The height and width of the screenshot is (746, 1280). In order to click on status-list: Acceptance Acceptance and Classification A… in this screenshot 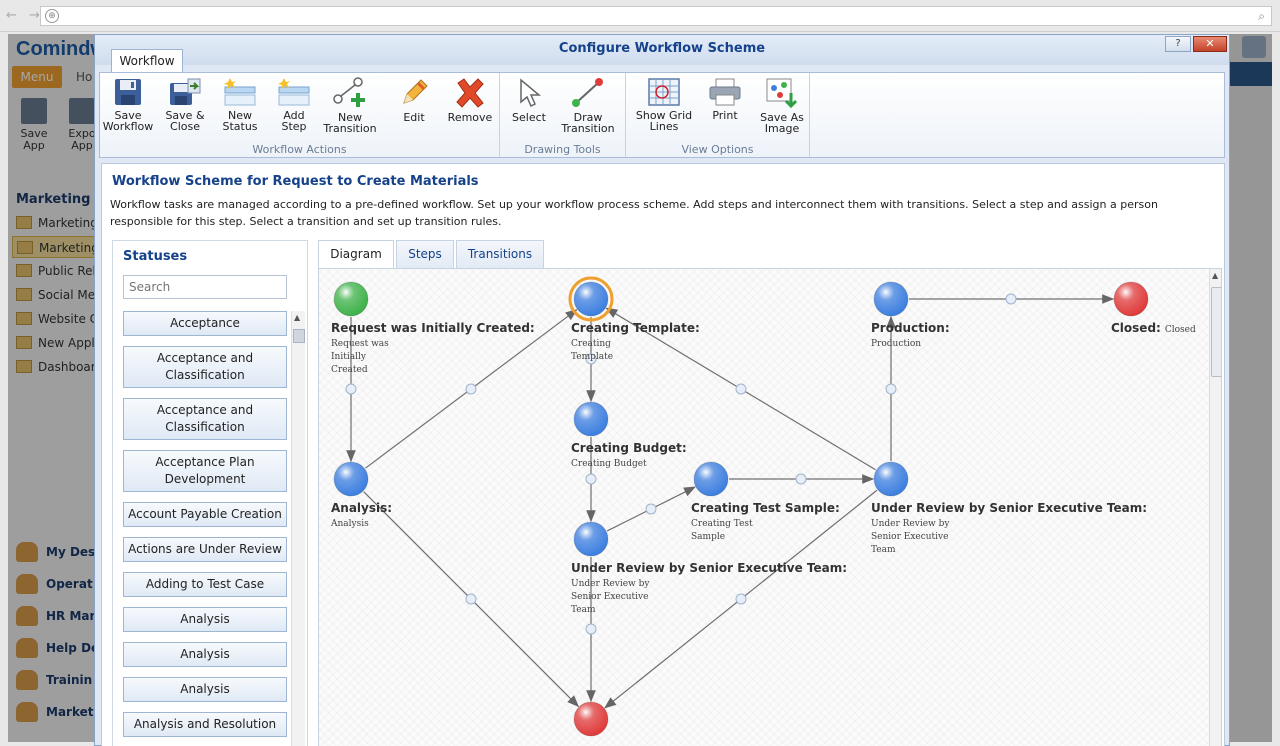, I will do `click(205, 528)`.